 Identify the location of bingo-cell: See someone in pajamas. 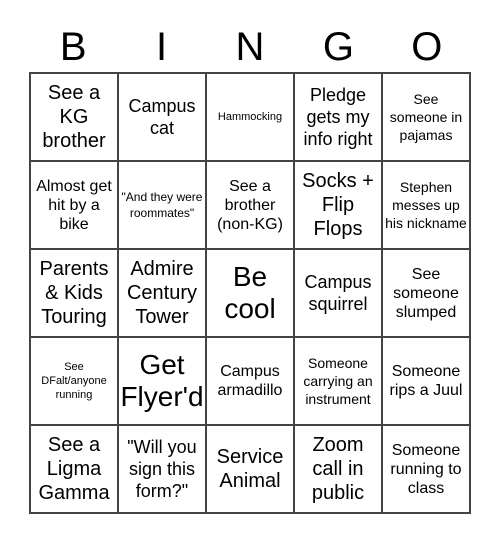
(426, 117).